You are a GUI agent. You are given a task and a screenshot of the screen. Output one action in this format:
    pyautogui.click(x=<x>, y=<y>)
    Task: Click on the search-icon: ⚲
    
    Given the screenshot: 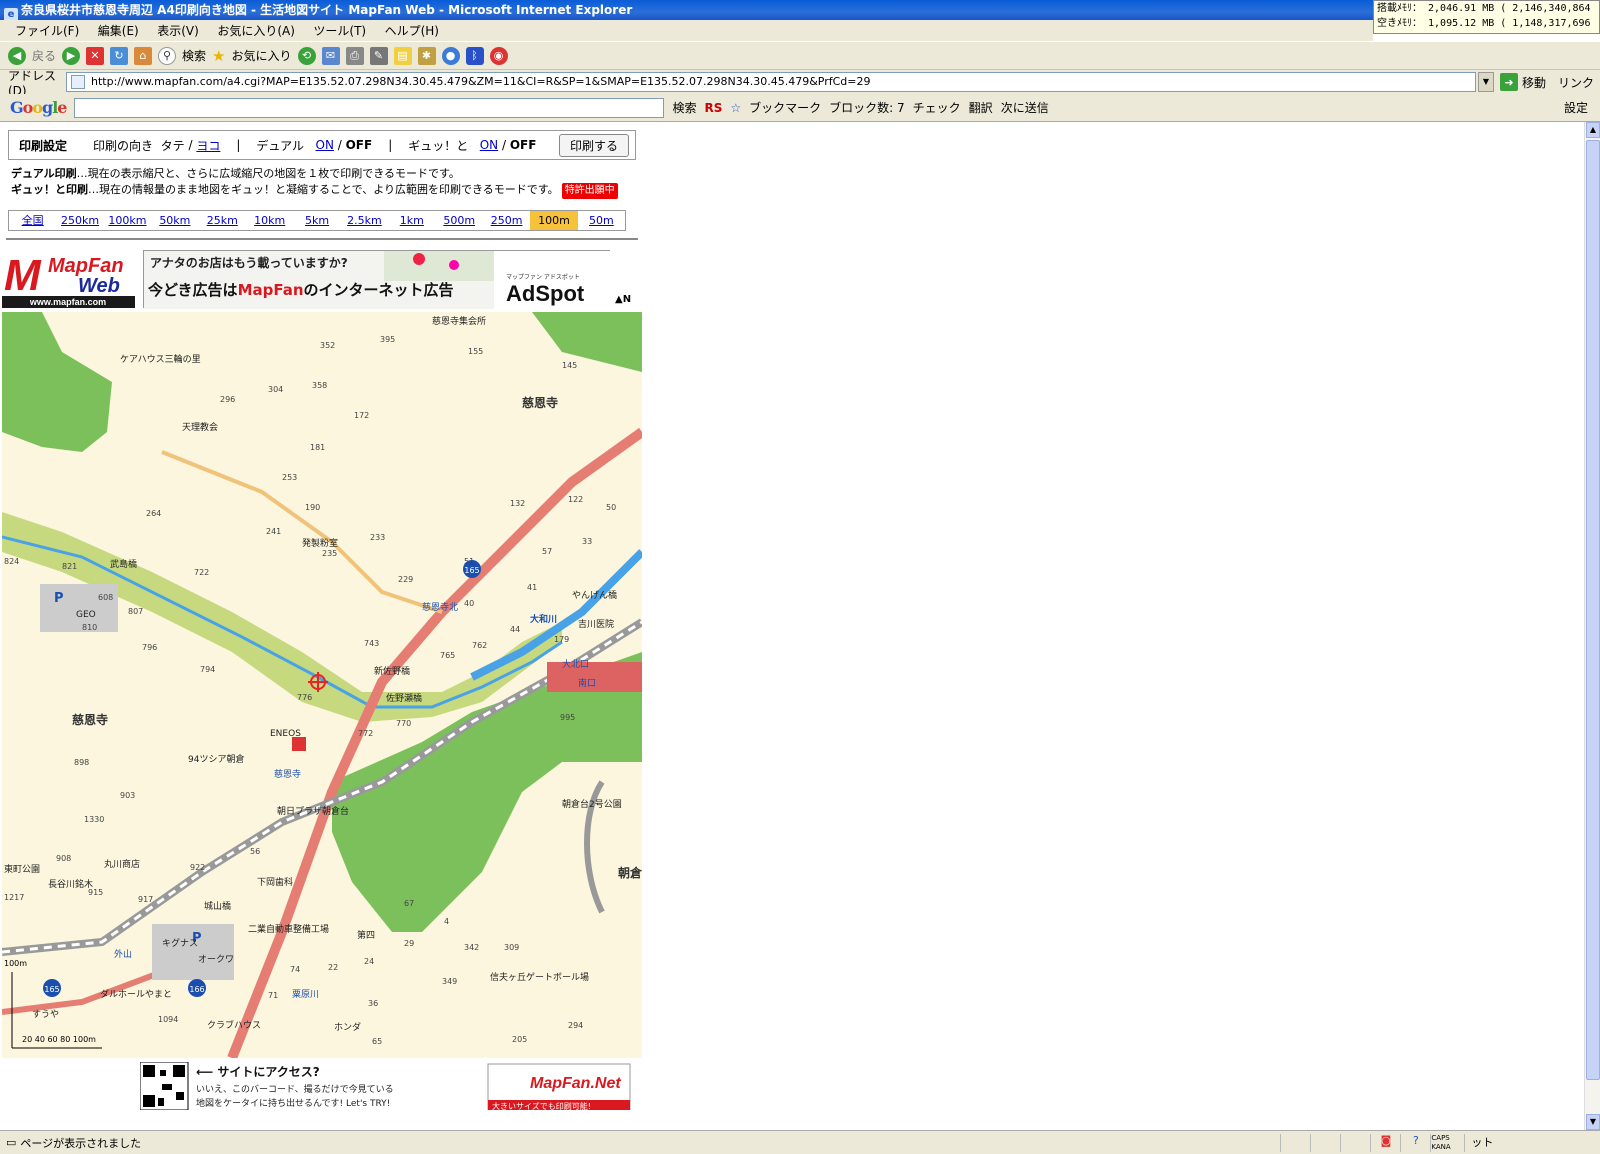 What is the action you would take?
    pyautogui.click(x=167, y=55)
    